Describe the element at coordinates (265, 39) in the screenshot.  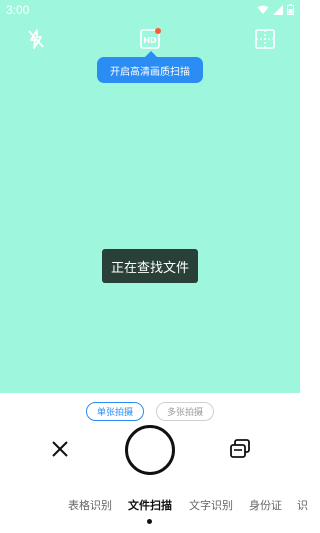
I see `grid-icon` at that location.